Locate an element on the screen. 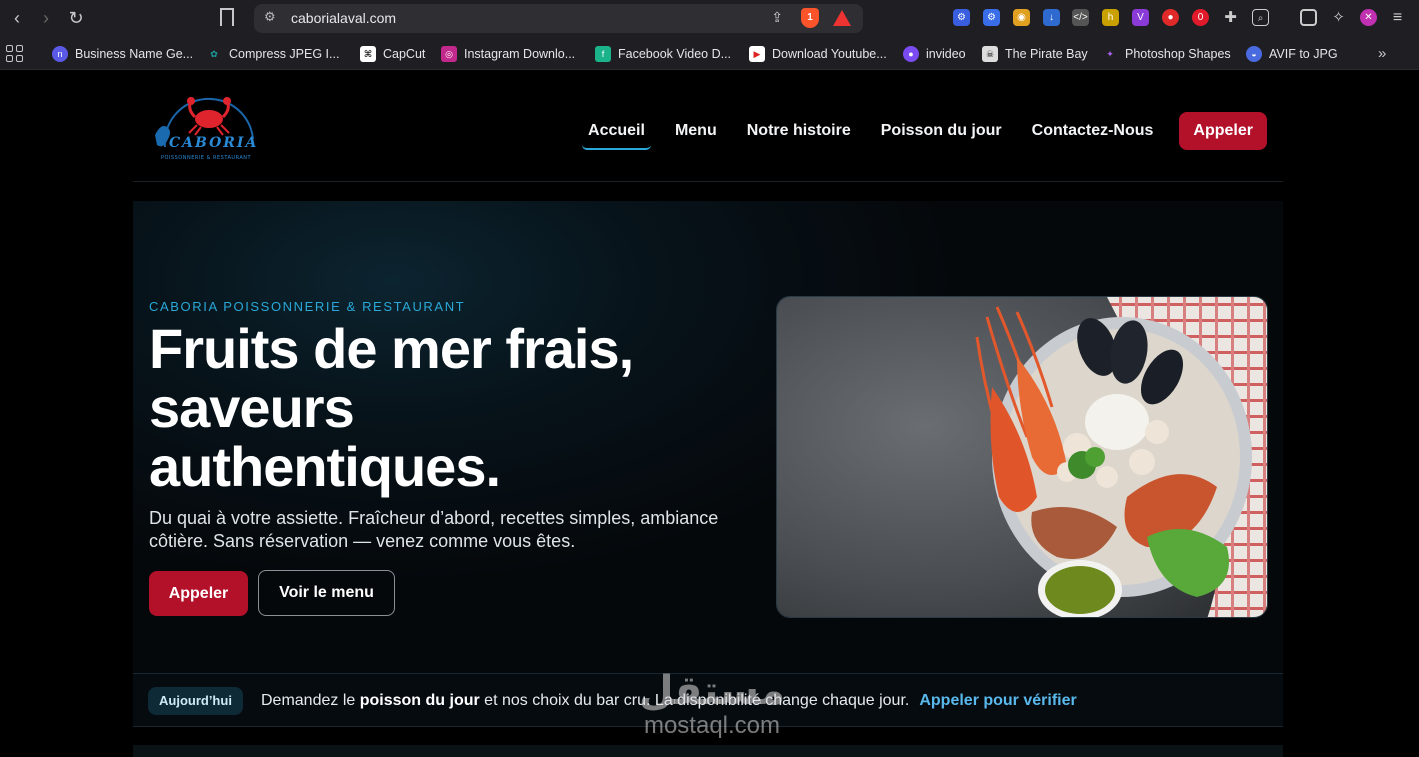 This screenshot has height=757, width=1419. today-highlight: poisson du jour is located at coordinates (419, 700).